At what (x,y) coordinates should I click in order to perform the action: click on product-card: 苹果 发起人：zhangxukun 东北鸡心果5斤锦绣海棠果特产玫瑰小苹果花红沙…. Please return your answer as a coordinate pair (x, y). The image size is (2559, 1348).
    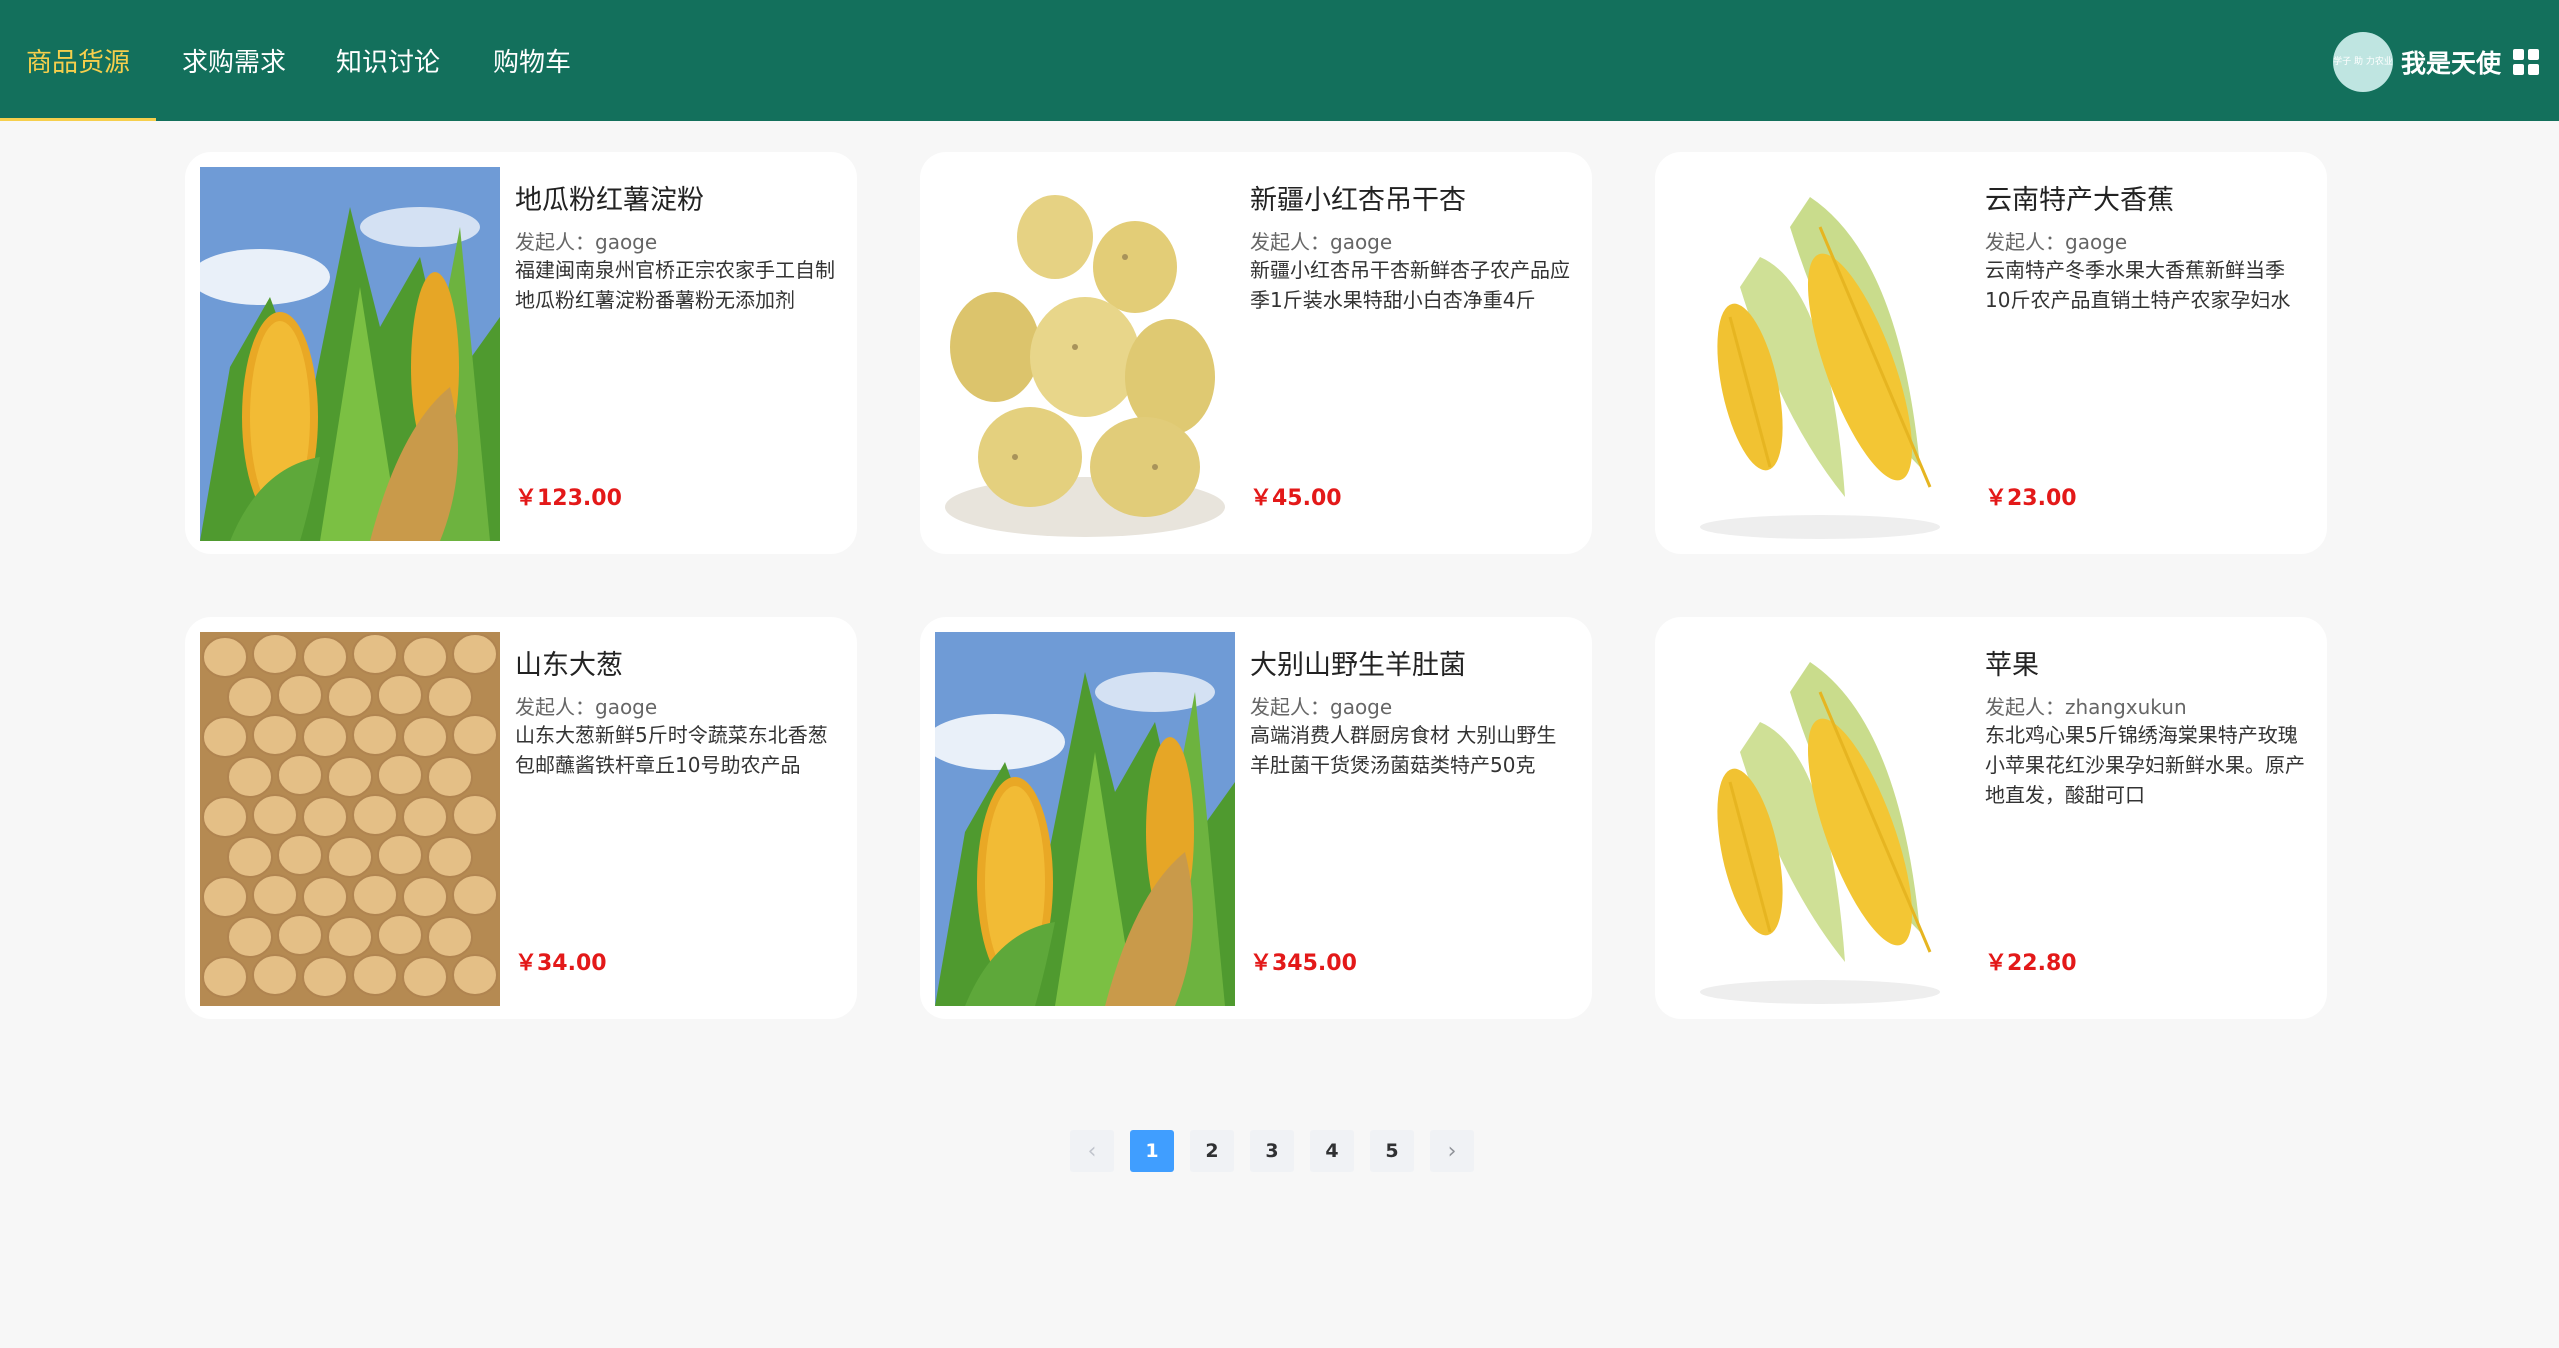
    Looking at the image, I should click on (1991, 818).